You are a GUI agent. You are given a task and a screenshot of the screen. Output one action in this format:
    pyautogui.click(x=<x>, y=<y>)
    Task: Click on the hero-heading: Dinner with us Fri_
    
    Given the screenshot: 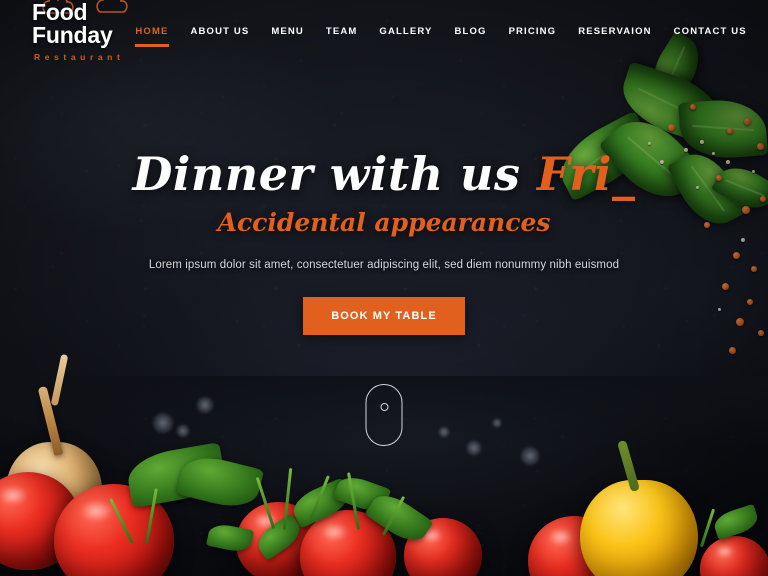 What is the action you would take?
    pyautogui.click(x=384, y=174)
    